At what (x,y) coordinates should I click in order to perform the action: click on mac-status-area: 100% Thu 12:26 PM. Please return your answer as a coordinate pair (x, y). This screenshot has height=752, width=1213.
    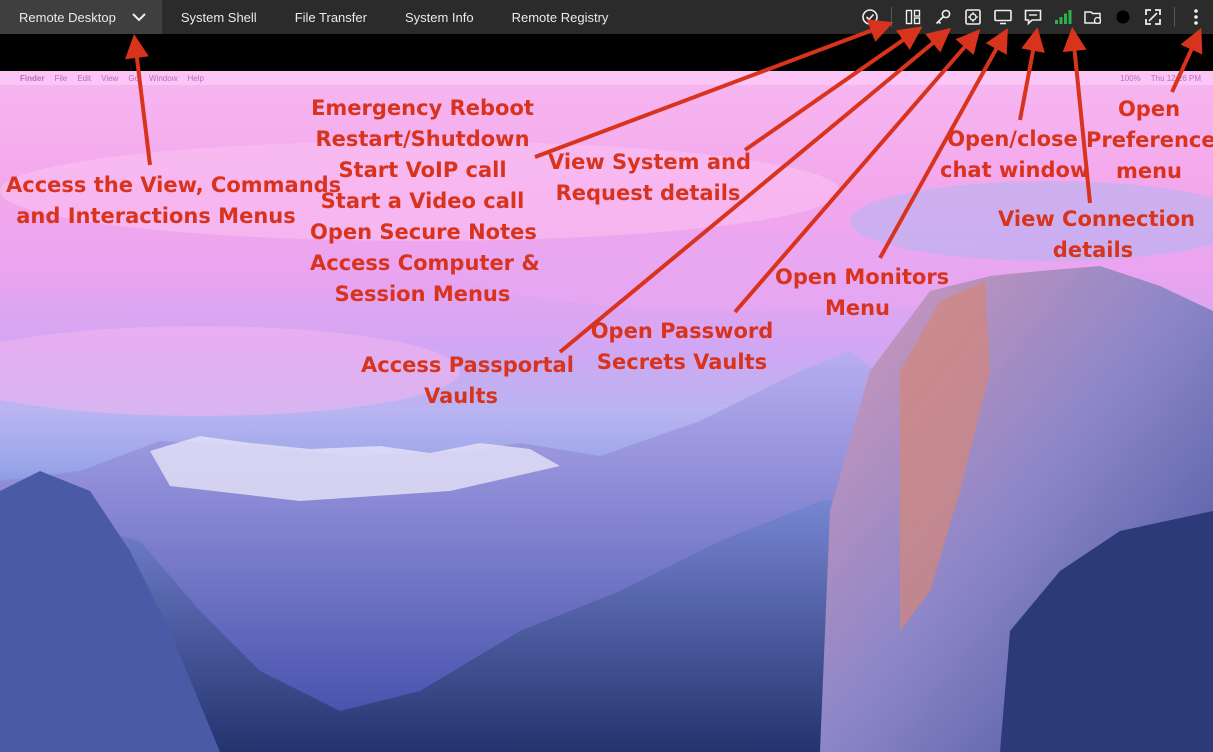
    Looking at the image, I should click on (1155, 78).